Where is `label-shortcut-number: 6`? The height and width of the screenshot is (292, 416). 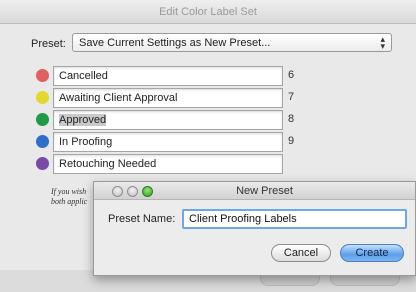
label-shortcut-number: 6 is located at coordinates (291, 75).